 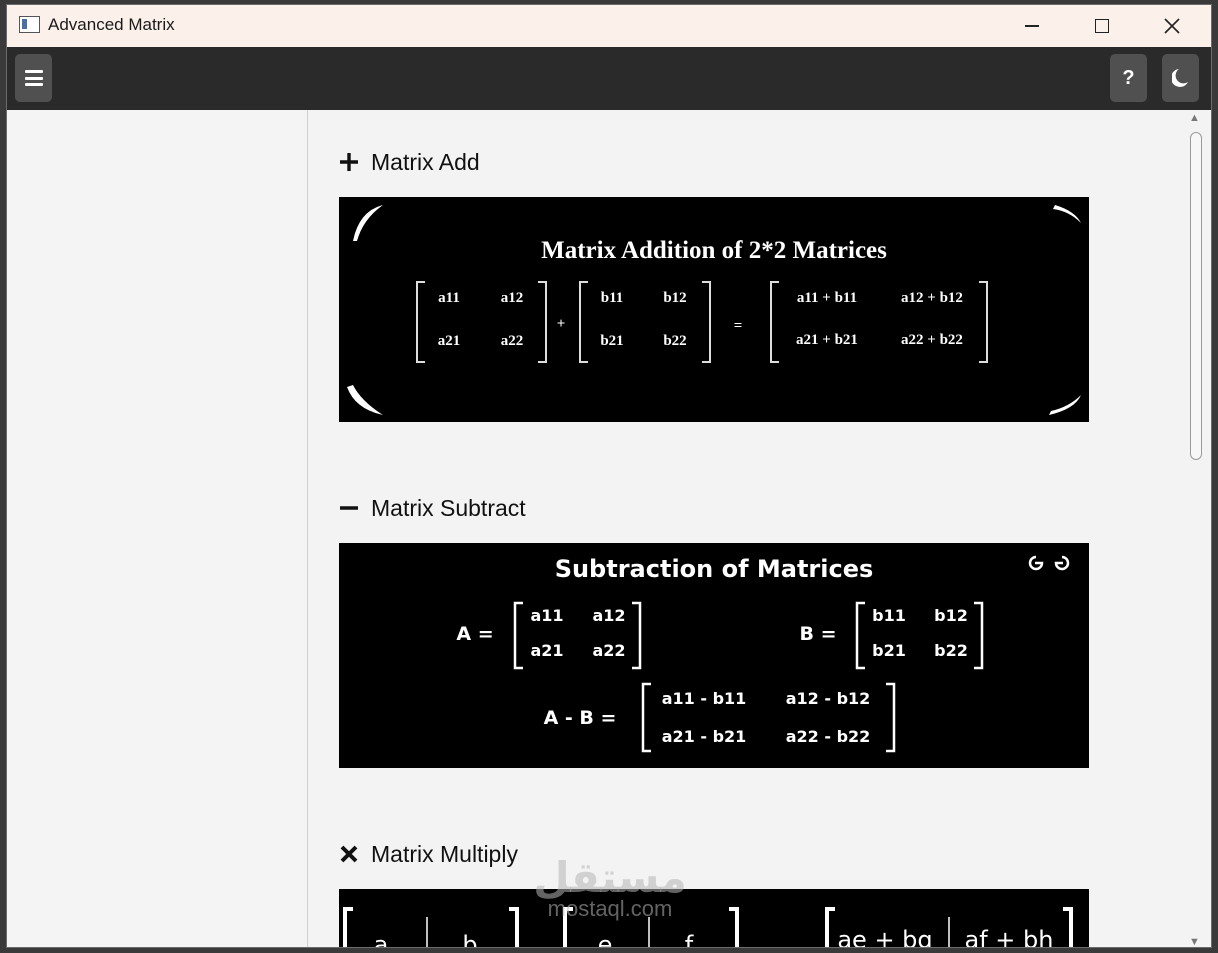 I want to click on cell: ae + bg, so click(x=884, y=937).